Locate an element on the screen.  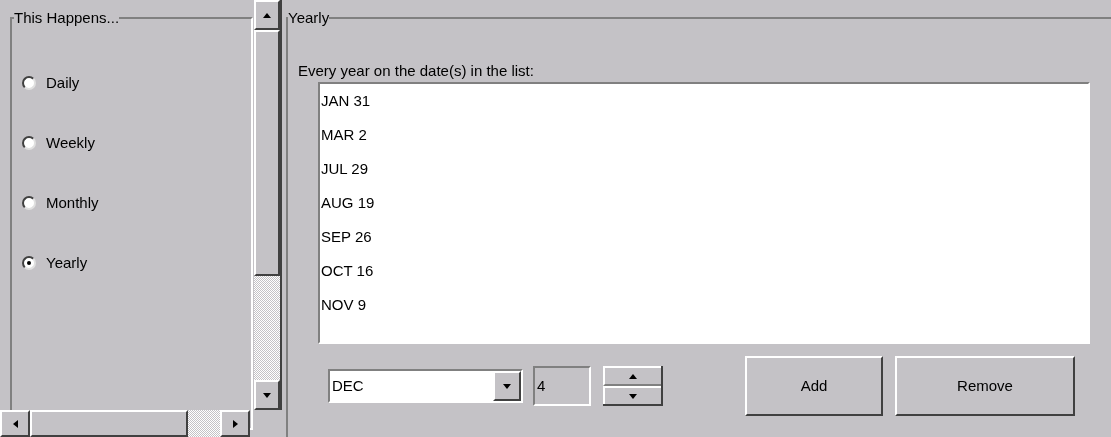
caret-icon is located at coordinates (507, 386).